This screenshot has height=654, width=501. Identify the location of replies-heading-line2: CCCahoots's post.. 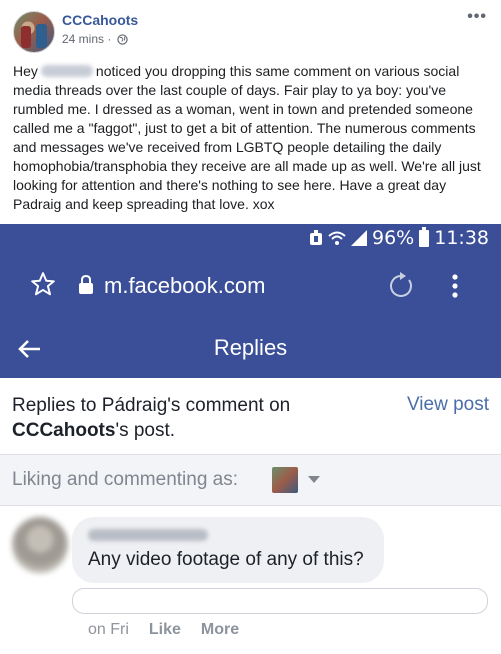
(93, 431).